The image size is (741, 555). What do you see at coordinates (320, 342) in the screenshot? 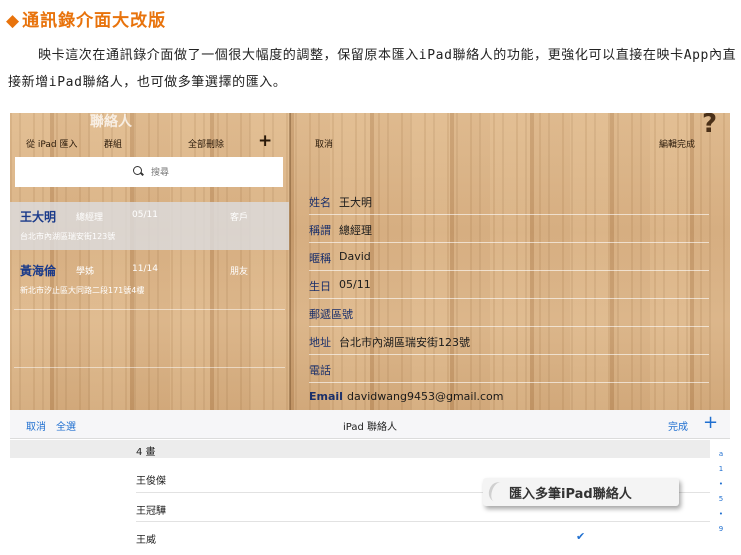
I see `field-label: 地址` at bounding box center [320, 342].